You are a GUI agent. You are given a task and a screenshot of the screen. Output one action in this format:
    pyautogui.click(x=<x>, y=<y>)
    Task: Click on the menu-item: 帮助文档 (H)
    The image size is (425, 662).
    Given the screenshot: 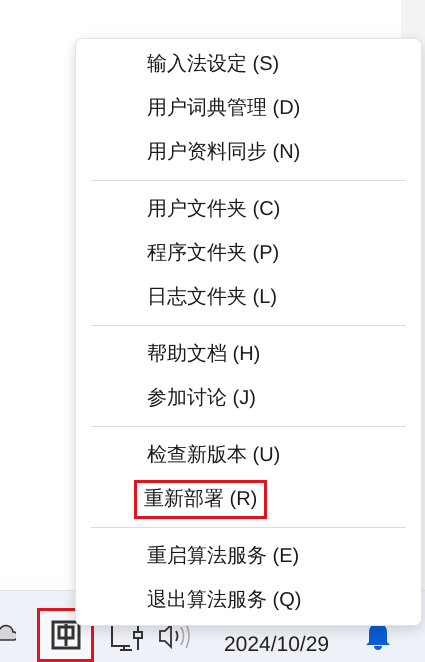 What is the action you would take?
    pyautogui.click(x=204, y=354)
    